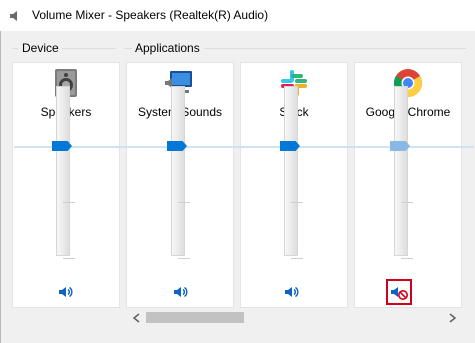 The image size is (475, 343). I want to click on volume-slider-speakers, so click(63, 171).